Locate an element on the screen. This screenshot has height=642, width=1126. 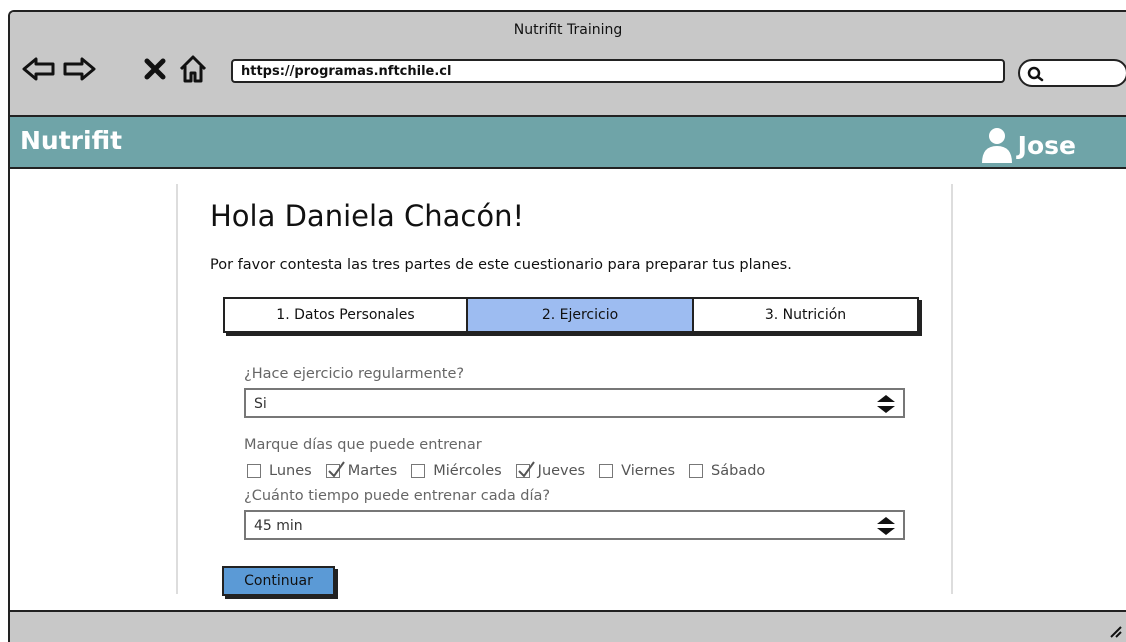
brand-logo: Nutrifit is located at coordinates (71, 140).